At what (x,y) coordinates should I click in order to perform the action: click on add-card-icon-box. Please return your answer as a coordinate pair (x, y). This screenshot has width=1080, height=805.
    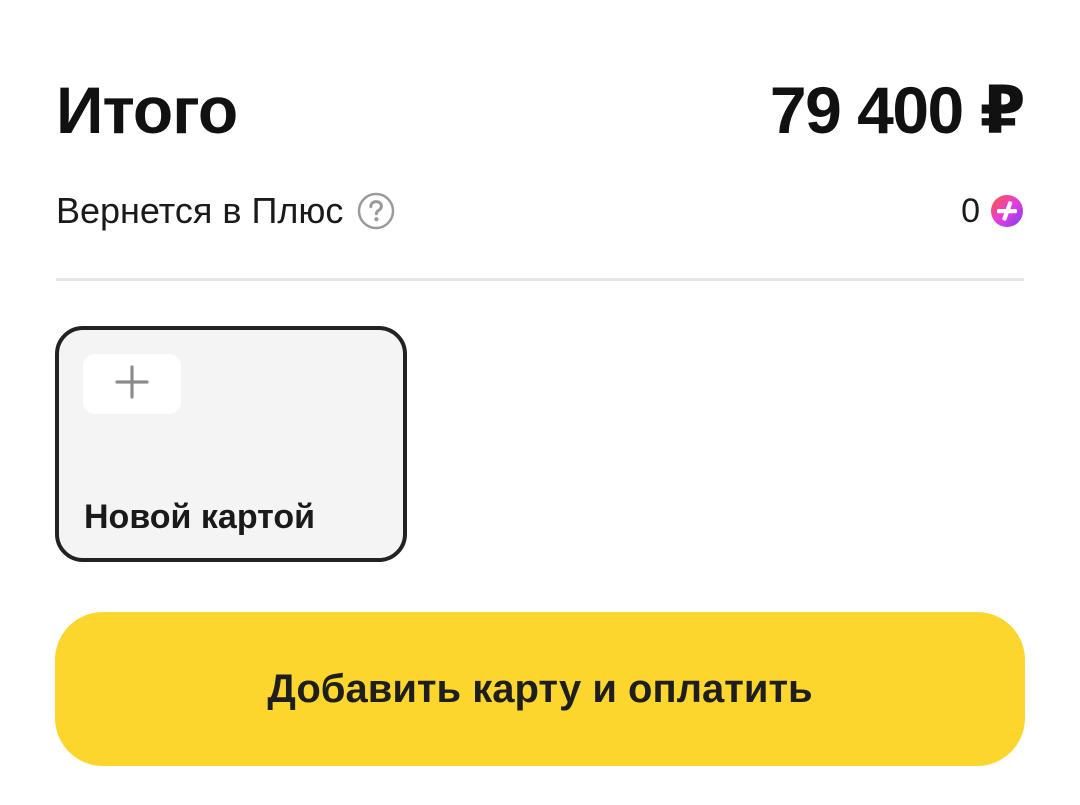
    Looking at the image, I should click on (132, 384).